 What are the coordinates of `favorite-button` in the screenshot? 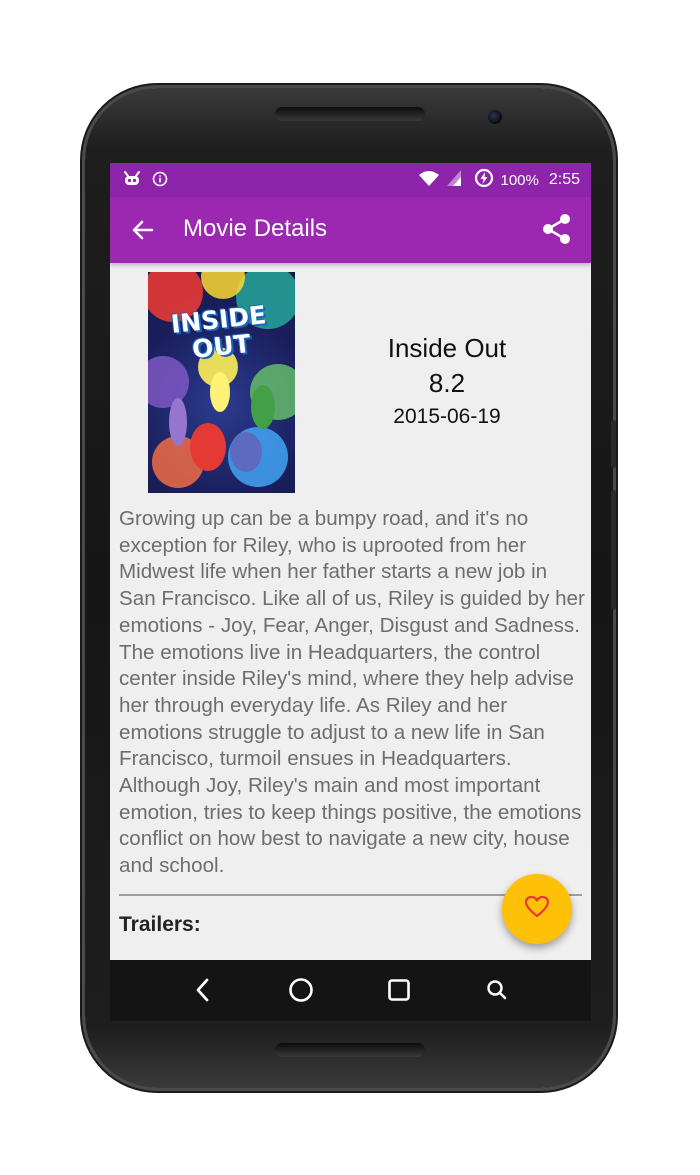 It's located at (537, 909).